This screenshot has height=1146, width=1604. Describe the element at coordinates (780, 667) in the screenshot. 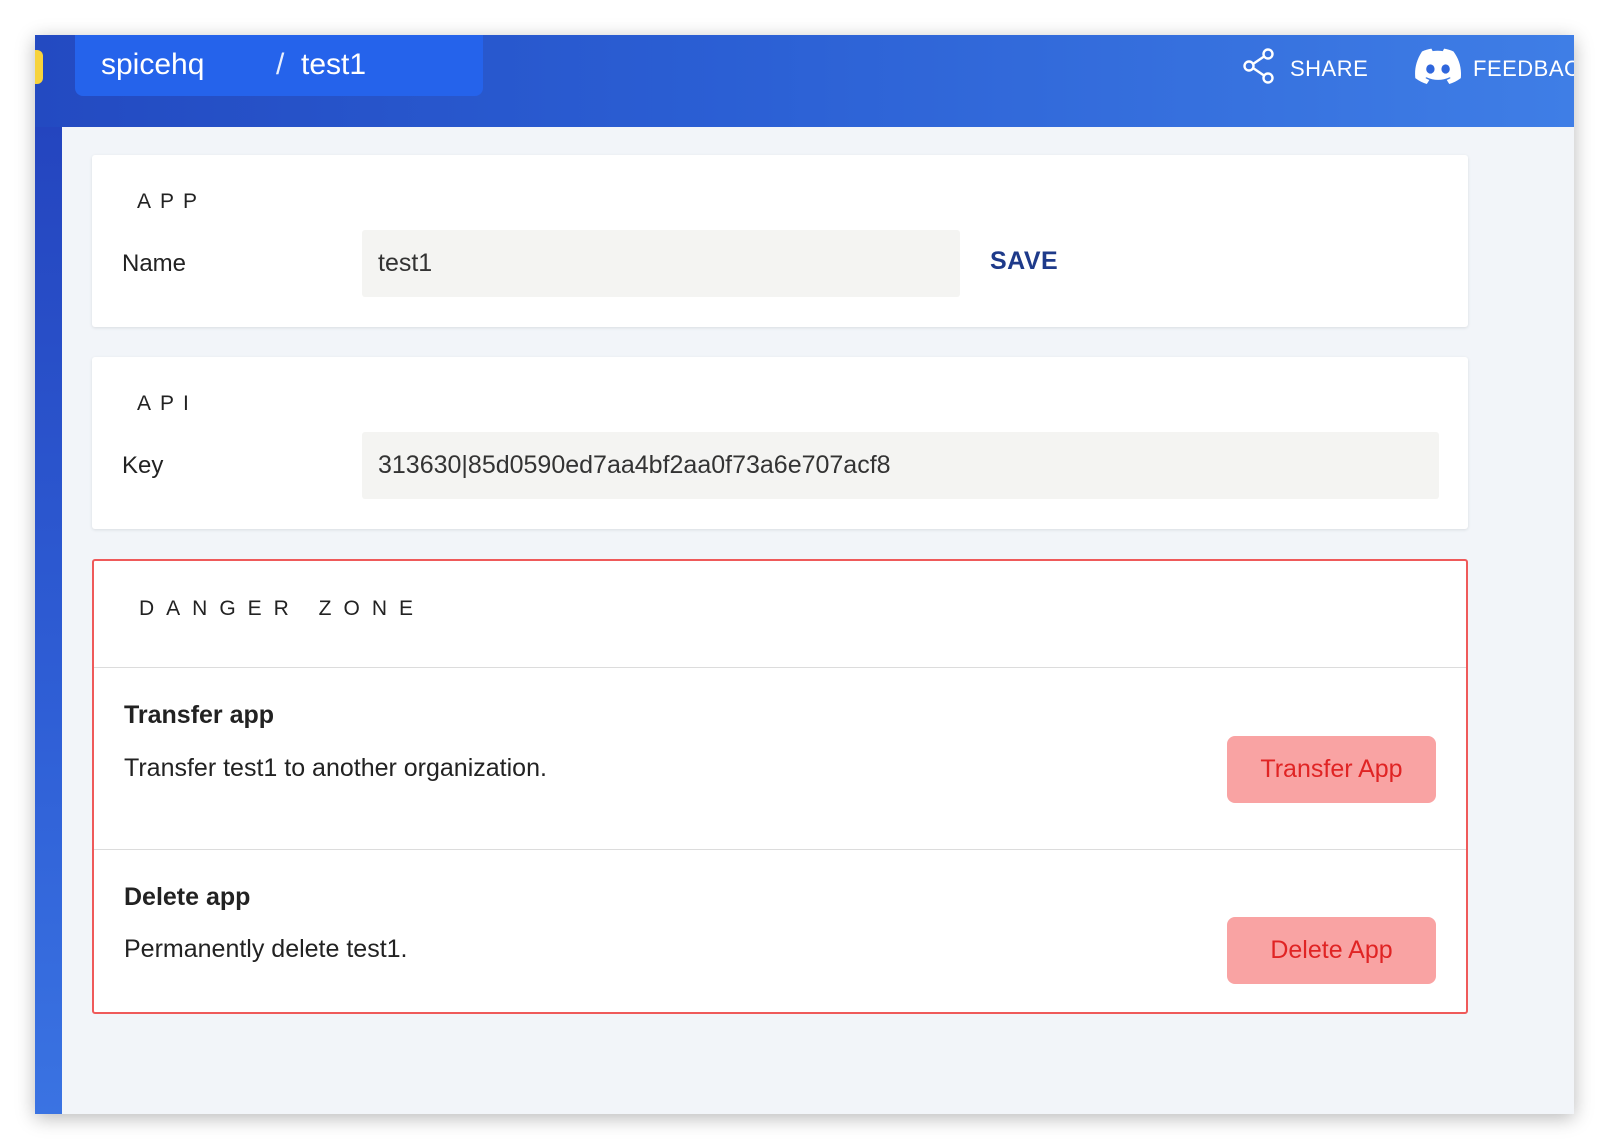

I see `danger-zone-divider` at that location.